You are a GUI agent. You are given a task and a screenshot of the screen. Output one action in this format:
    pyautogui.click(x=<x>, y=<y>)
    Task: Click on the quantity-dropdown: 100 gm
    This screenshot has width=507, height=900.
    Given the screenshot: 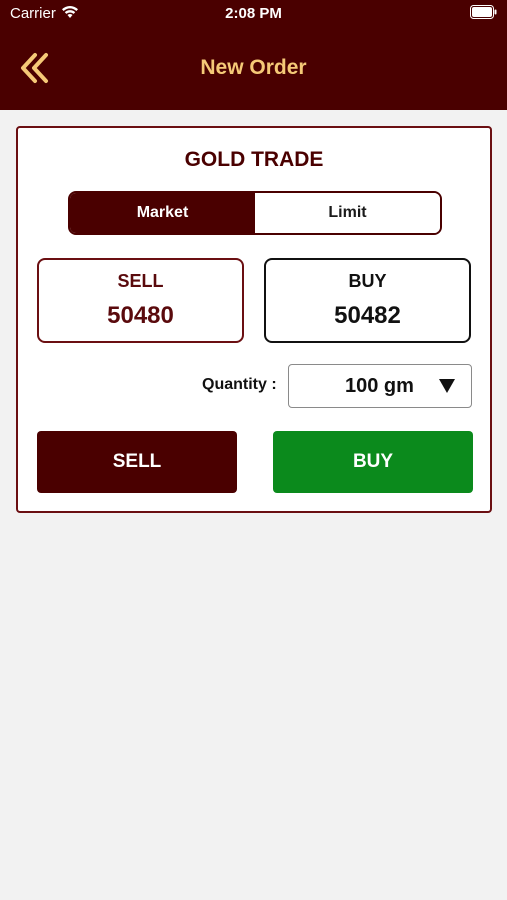 What is the action you would take?
    pyautogui.click(x=380, y=386)
    